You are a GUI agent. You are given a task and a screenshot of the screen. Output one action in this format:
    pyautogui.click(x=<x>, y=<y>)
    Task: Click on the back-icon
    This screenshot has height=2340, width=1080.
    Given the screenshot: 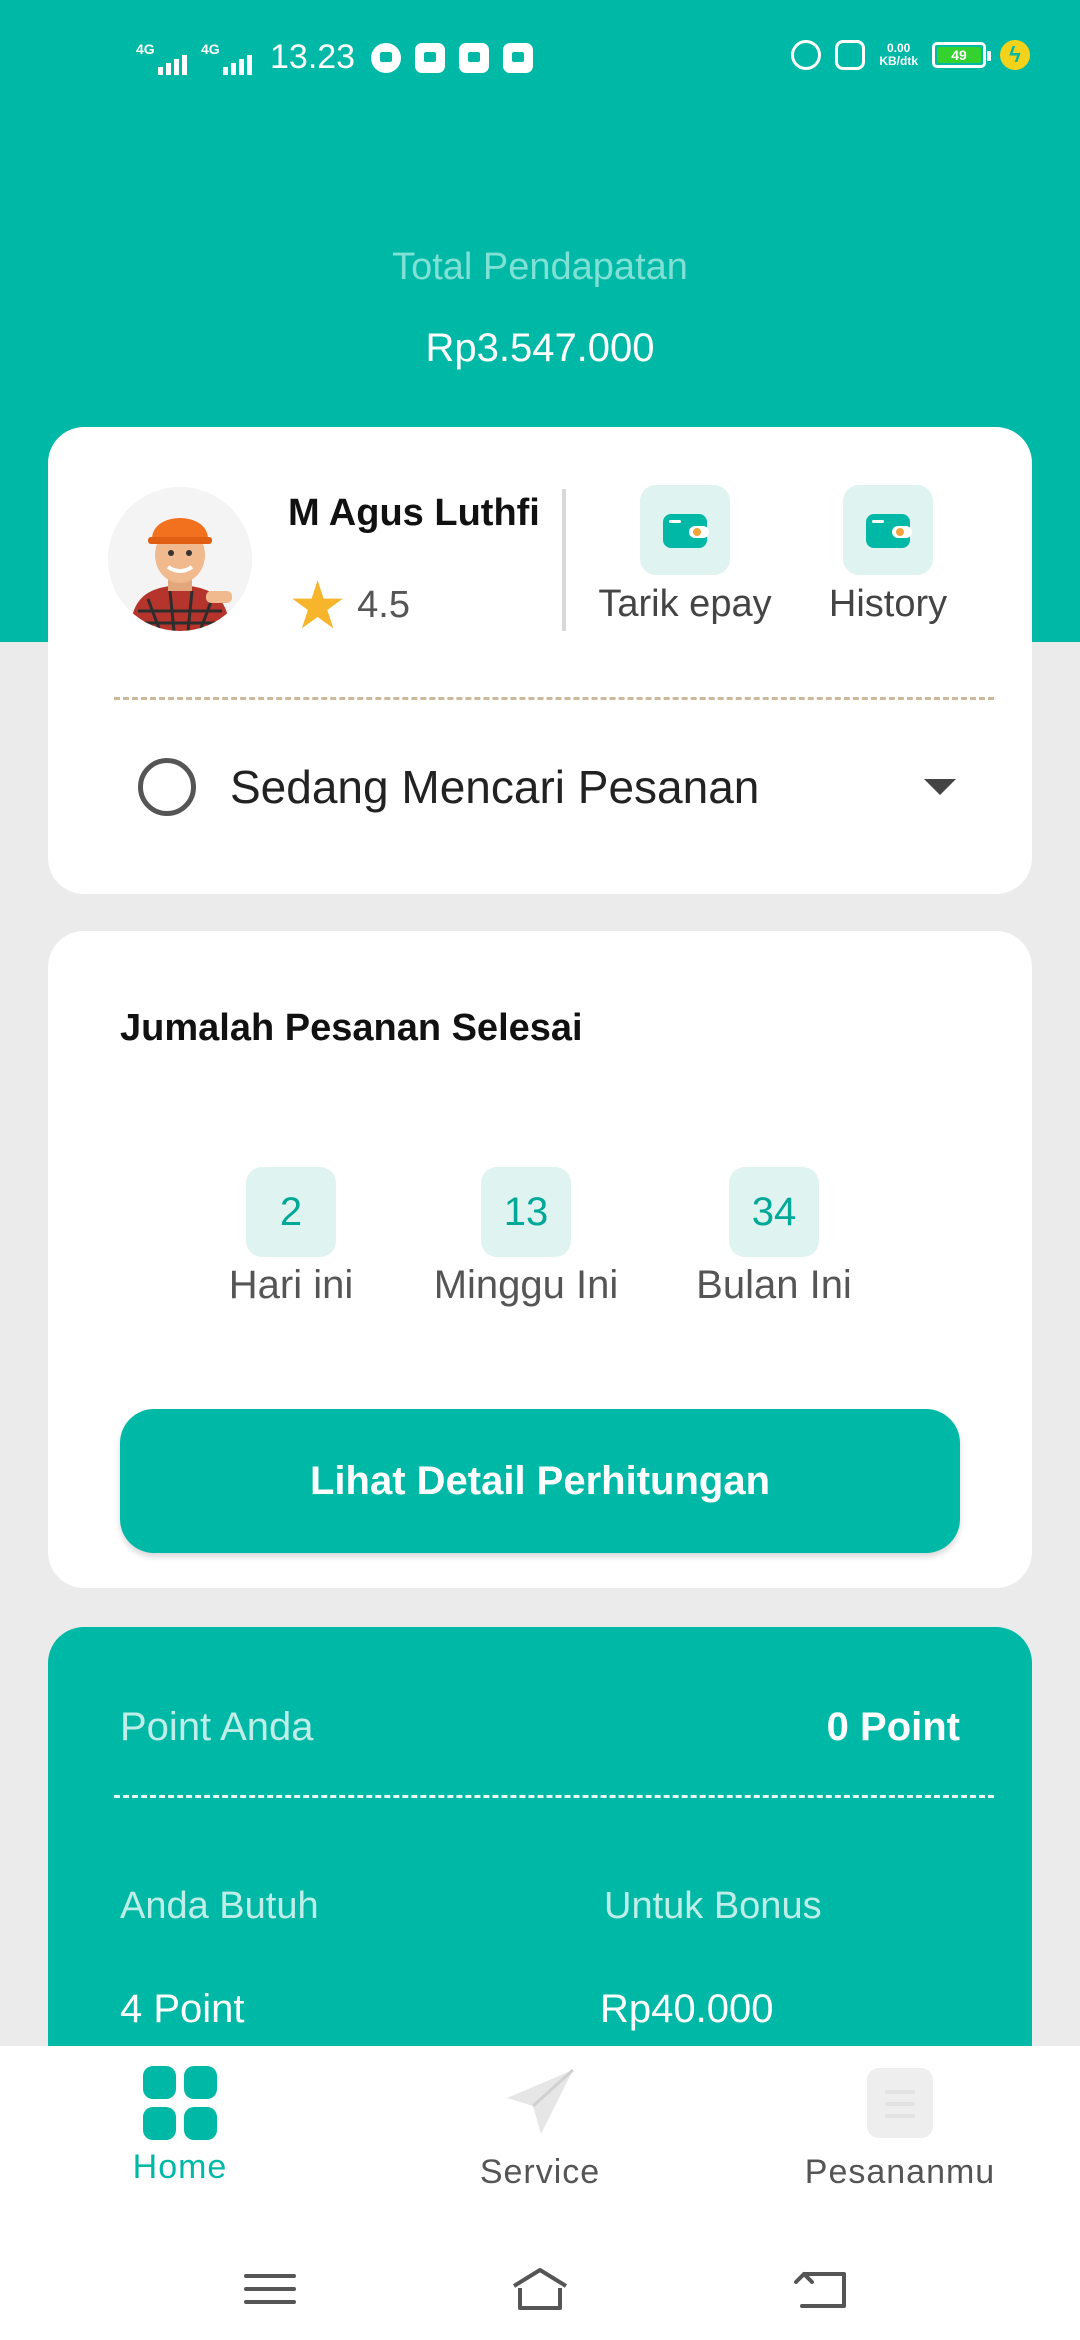 What is the action you would take?
    pyautogui.click(x=822, y=2289)
    